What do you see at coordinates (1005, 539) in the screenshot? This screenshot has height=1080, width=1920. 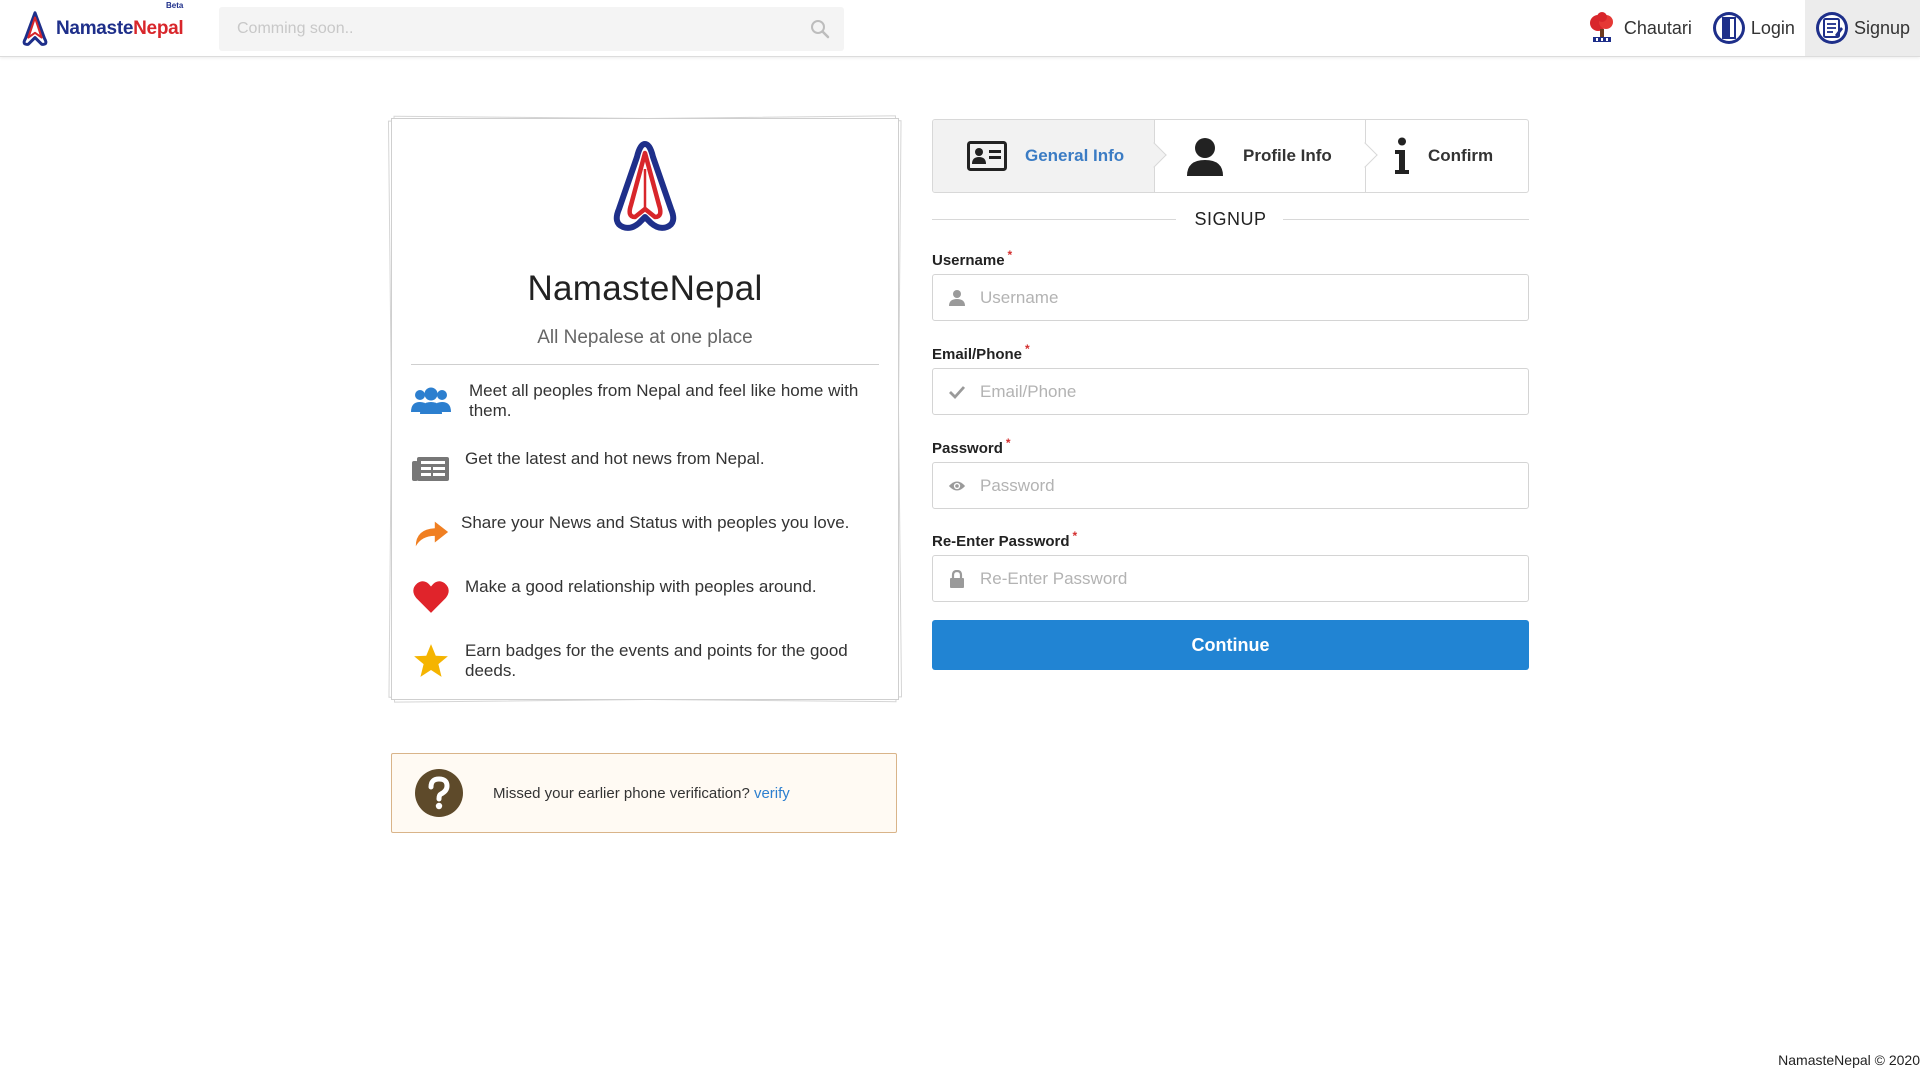 I see `reenter-password-label: Re-Enter Password *` at bounding box center [1005, 539].